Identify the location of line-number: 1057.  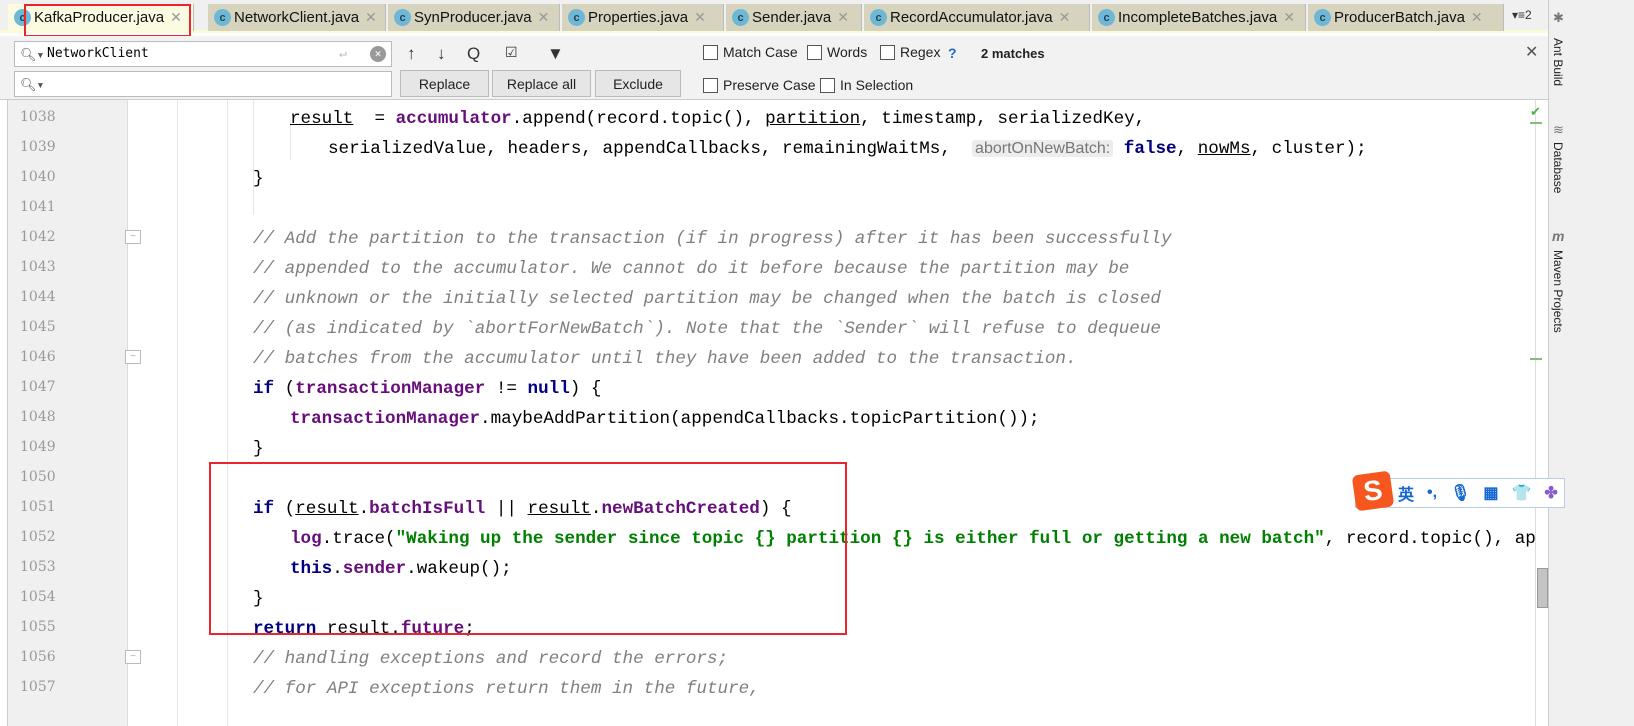
(38, 687).